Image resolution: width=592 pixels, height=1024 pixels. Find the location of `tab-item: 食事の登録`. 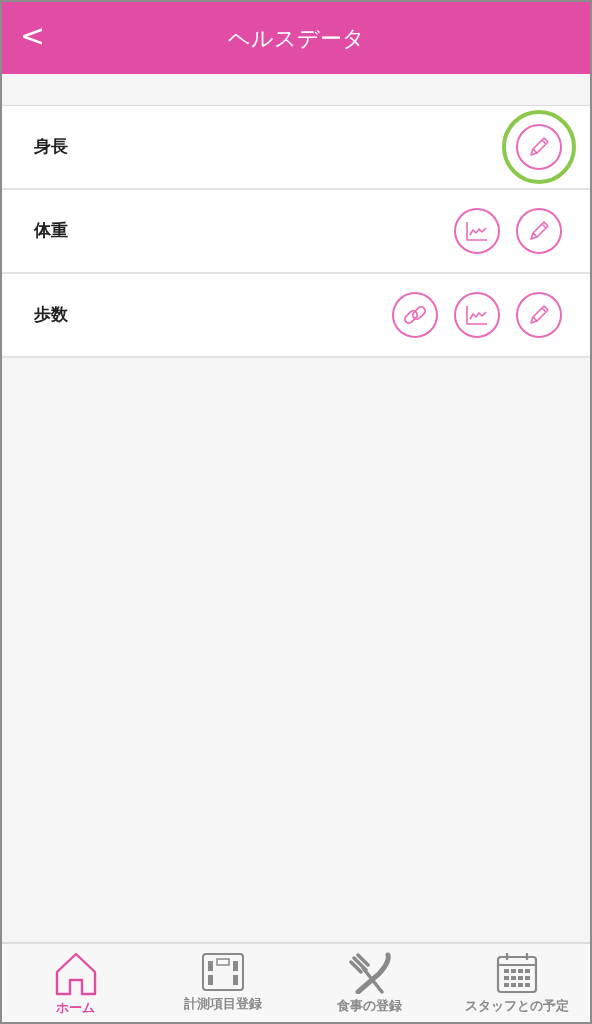

tab-item: 食事の登録 is located at coordinates (369, 983).